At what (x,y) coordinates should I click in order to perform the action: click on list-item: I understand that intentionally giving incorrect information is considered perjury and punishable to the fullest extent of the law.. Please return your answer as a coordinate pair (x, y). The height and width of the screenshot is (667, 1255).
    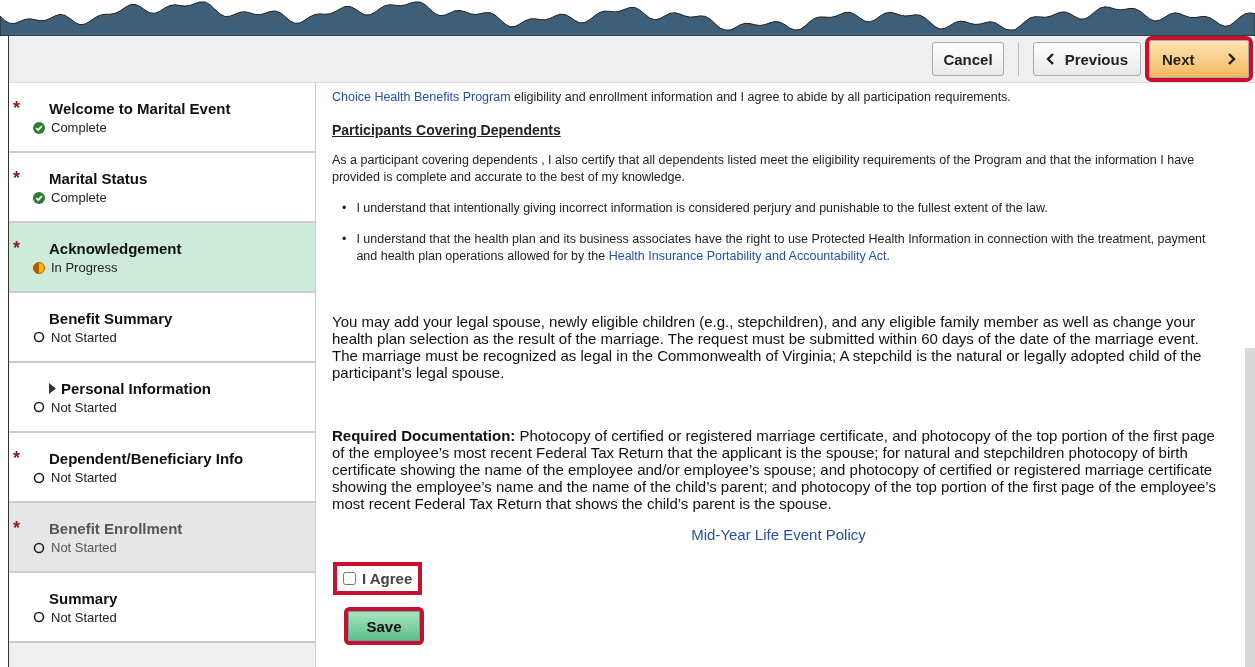
    Looking at the image, I should click on (702, 208).